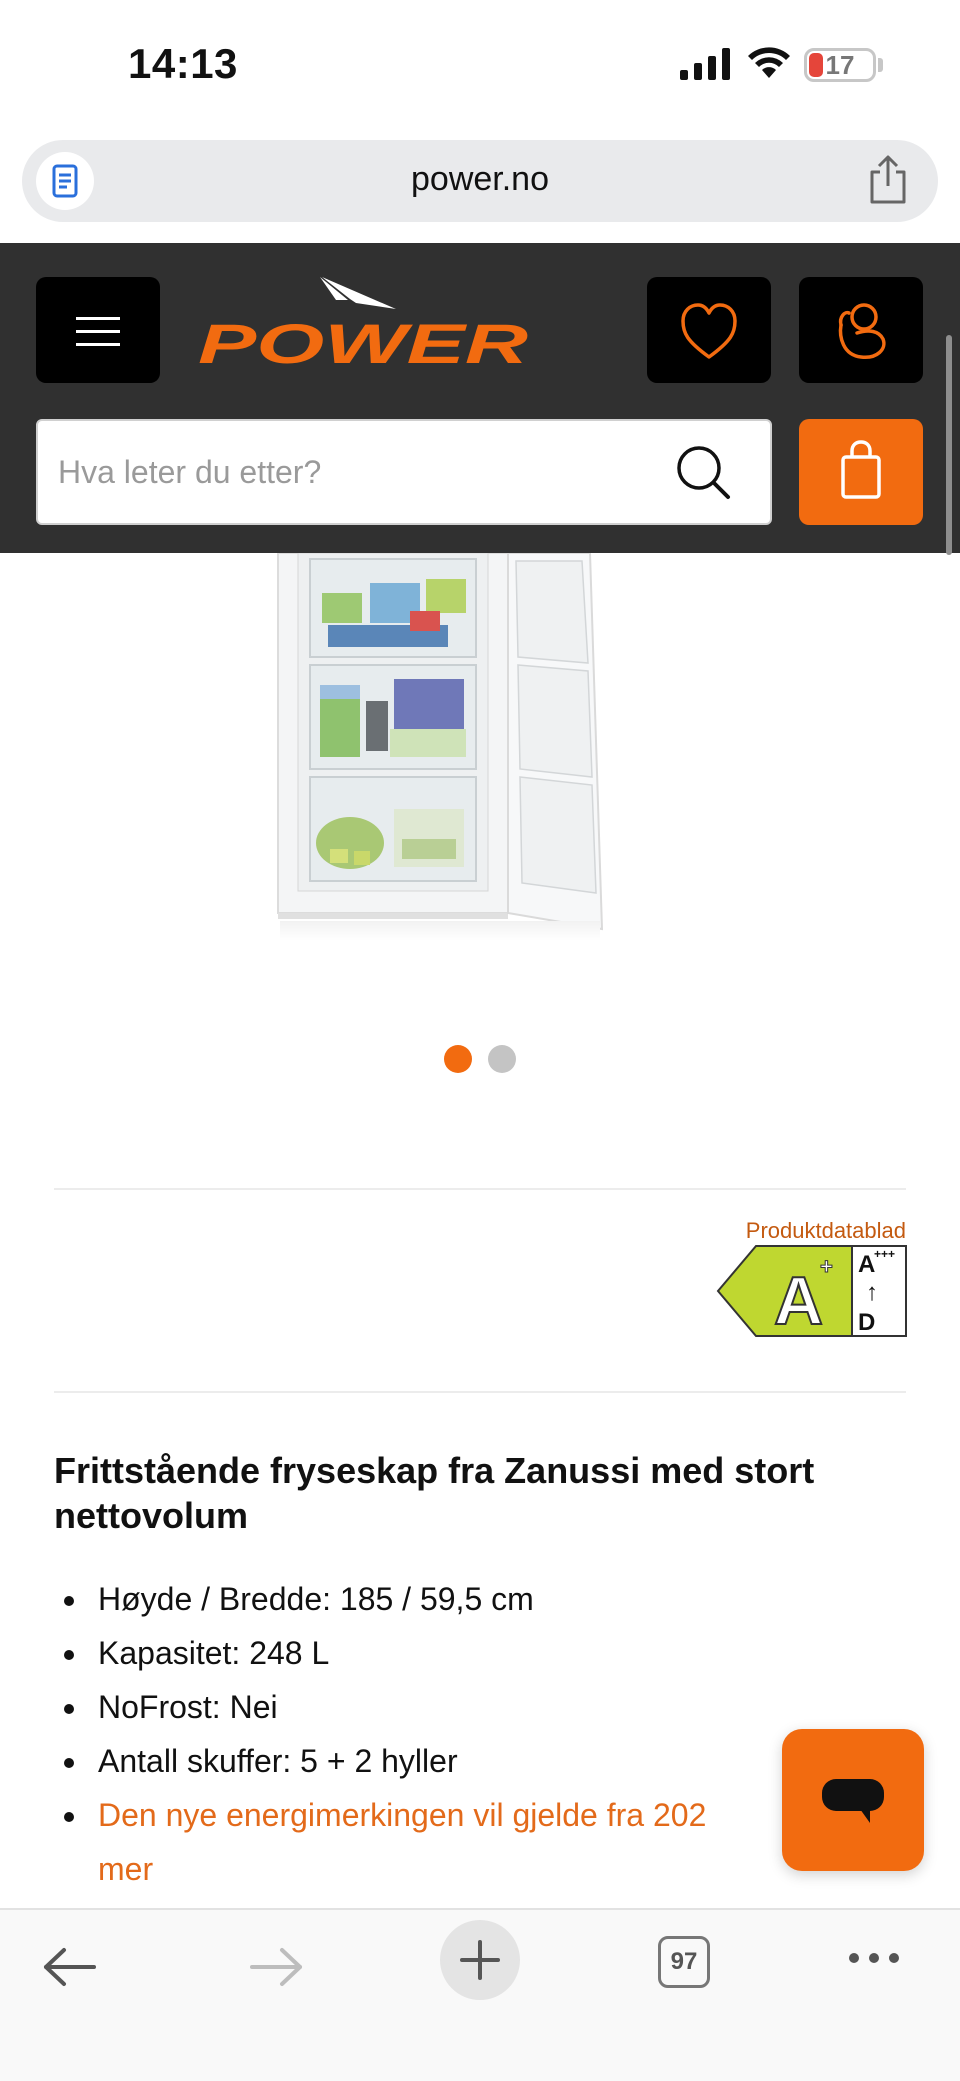 The height and width of the screenshot is (2081, 960). I want to click on browser-toolbar: 97, so click(480, 1994).